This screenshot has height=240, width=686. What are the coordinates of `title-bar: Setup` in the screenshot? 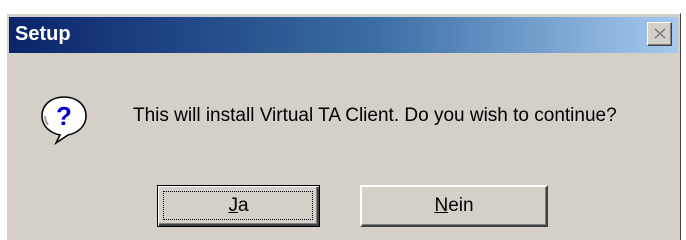 It's located at (343, 35).